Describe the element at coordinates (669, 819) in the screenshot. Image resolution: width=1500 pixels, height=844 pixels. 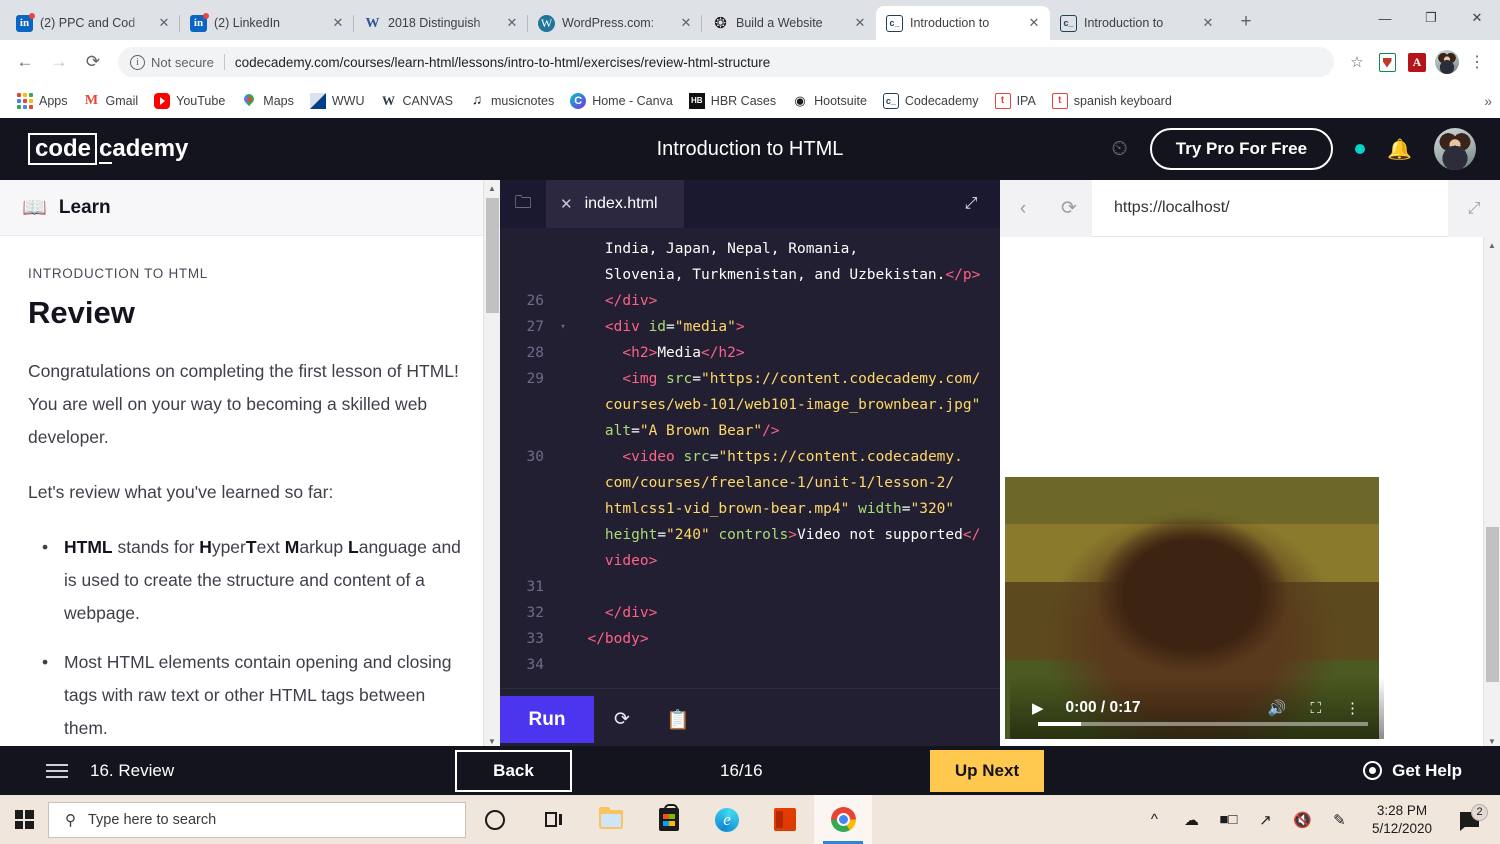
I see `microsoft-store-icon` at that location.